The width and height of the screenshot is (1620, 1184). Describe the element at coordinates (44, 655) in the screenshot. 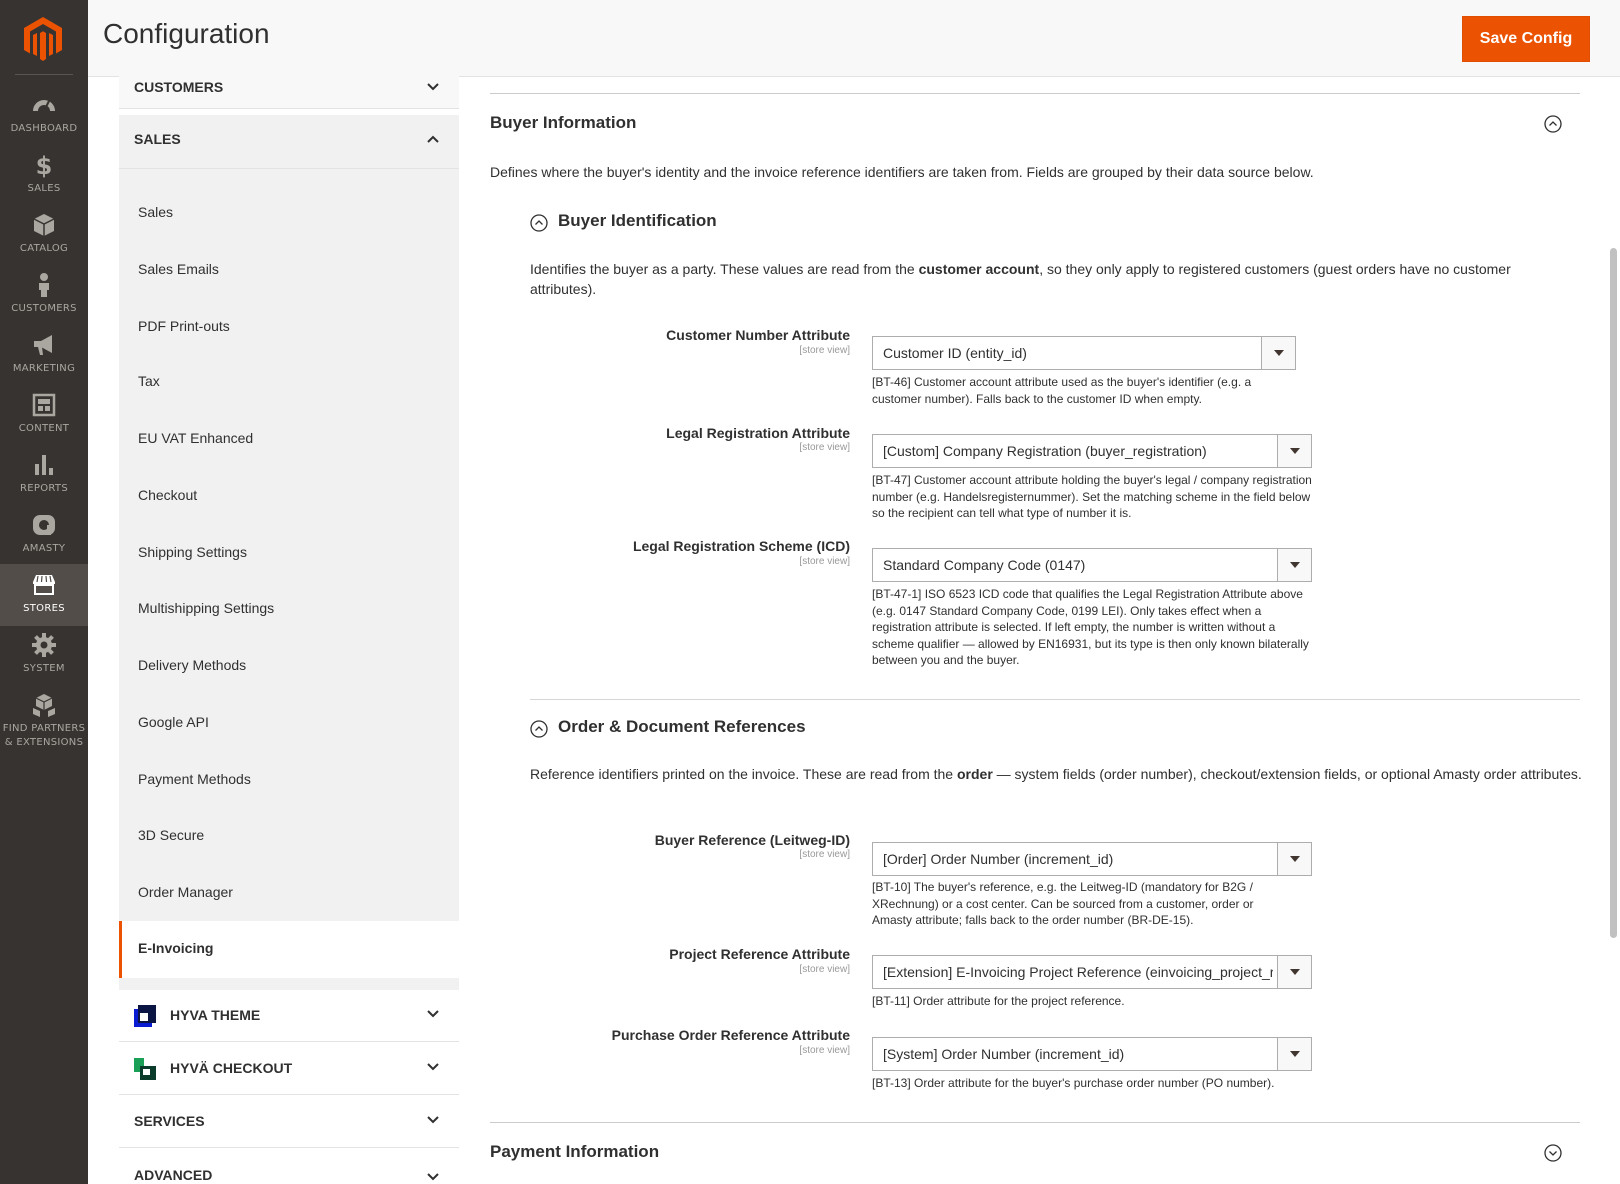

I see `nav-system: SYSTEM` at that location.